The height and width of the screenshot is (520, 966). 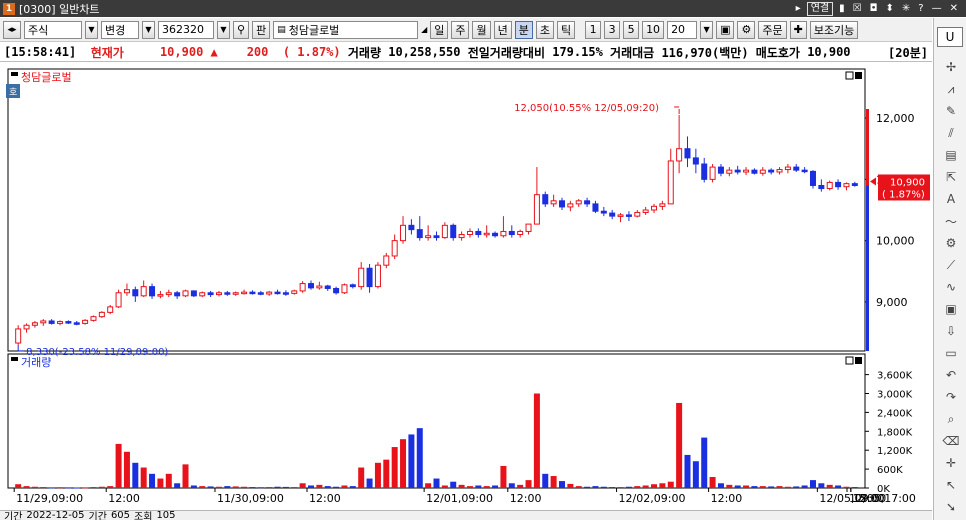 What do you see at coordinates (593, 29) in the screenshot?
I see `interval-1-button: 1` at bounding box center [593, 29].